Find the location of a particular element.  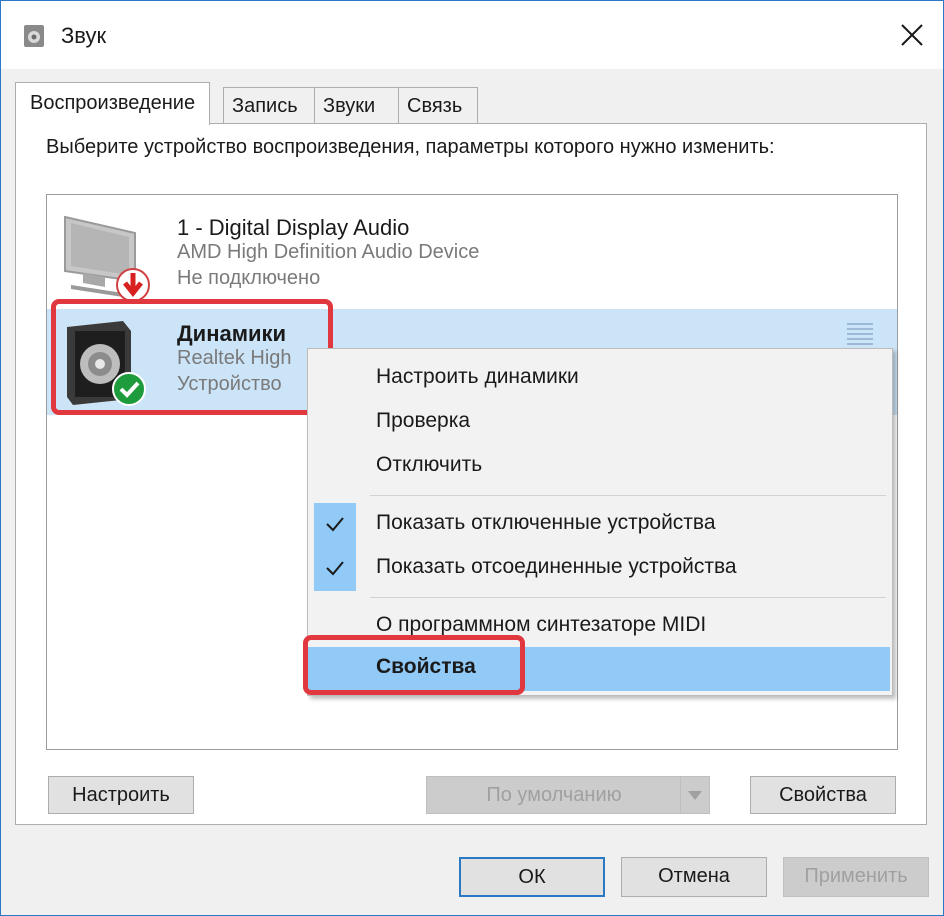

tab-communications: Связь is located at coordinates (438, 105).